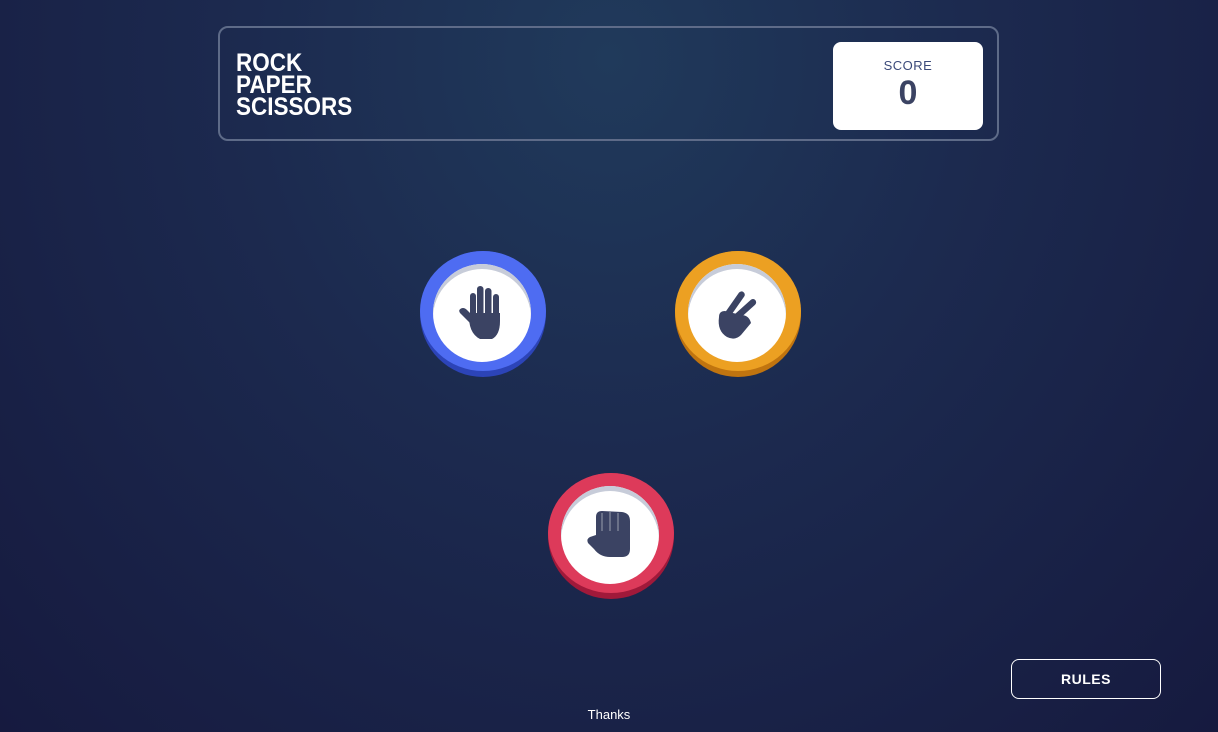 The image size is (1218, 732). I want to click on scissors-token-face, so click(737, 313).